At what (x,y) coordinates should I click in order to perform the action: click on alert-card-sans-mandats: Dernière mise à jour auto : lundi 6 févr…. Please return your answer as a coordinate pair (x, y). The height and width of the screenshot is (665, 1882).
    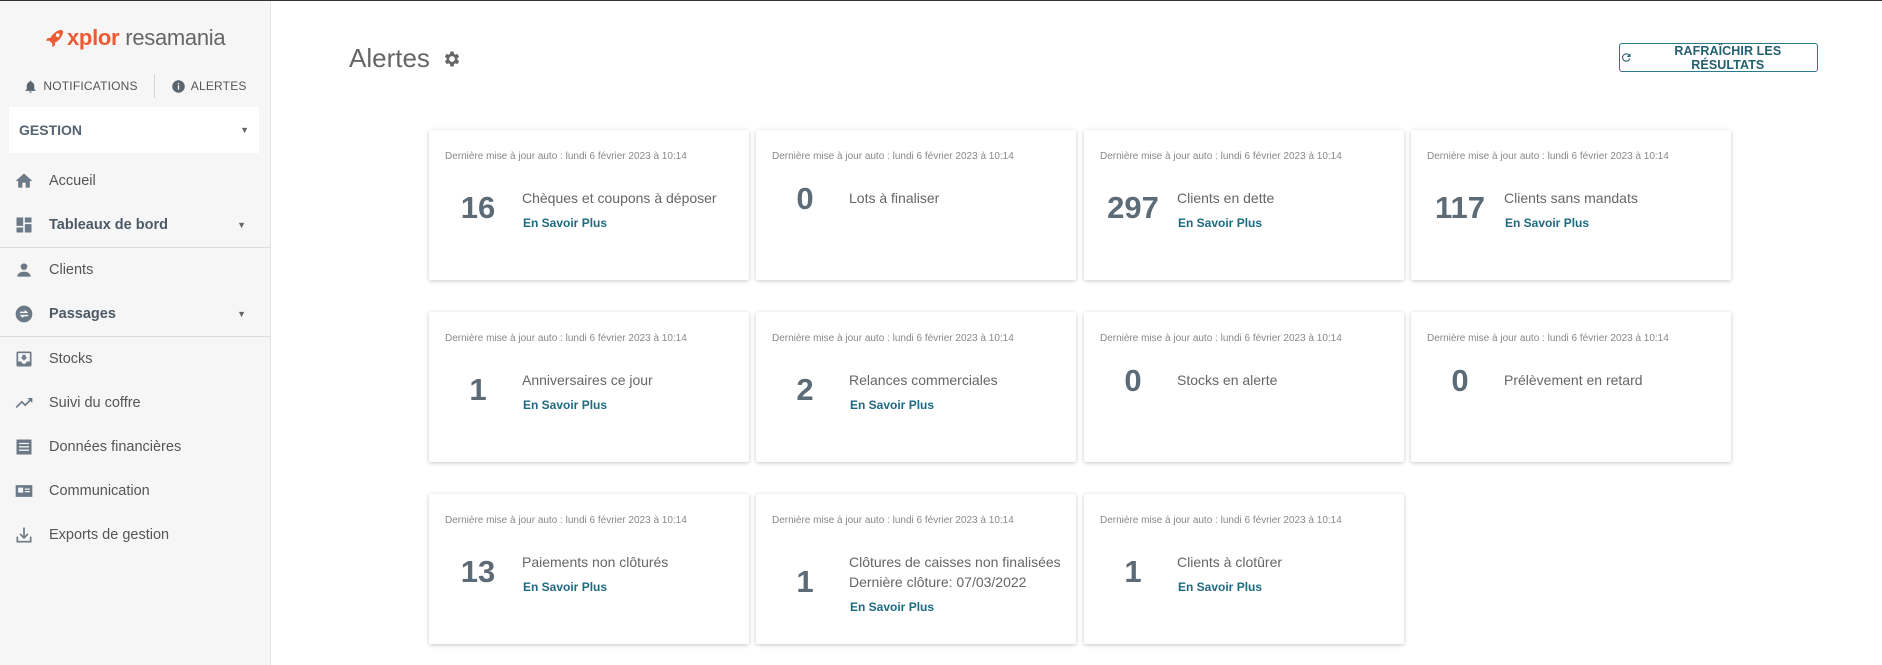
    Looking at the image, I should click on (1571, 205).